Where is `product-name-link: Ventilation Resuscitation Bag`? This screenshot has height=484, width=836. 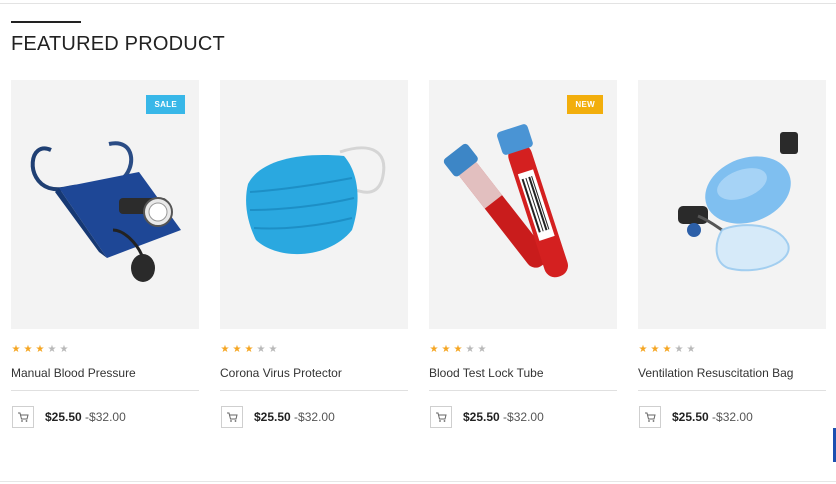
product-name-link: Ventilation Resuscitation Bag is located at coordinates (715, 373).